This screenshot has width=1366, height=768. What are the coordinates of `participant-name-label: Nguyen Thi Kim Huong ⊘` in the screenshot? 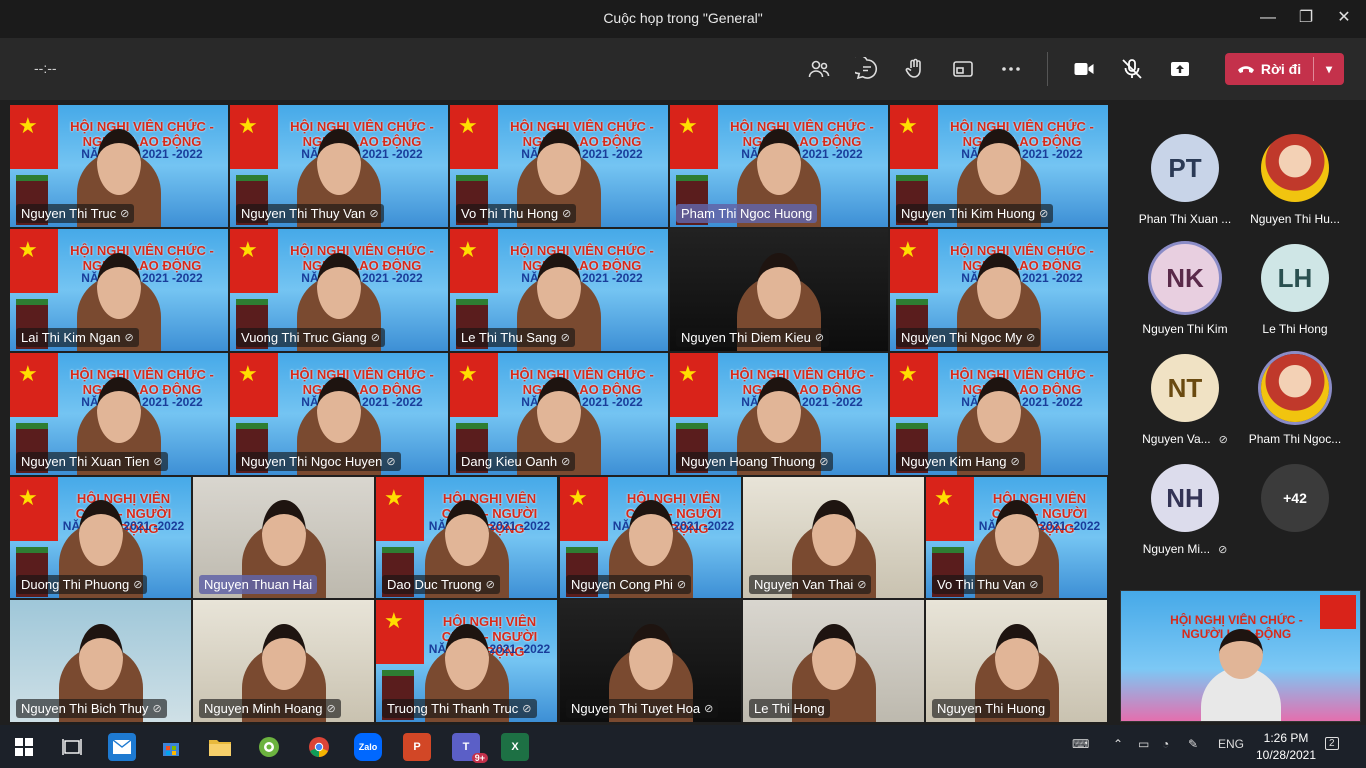 It's located at (975, 213).